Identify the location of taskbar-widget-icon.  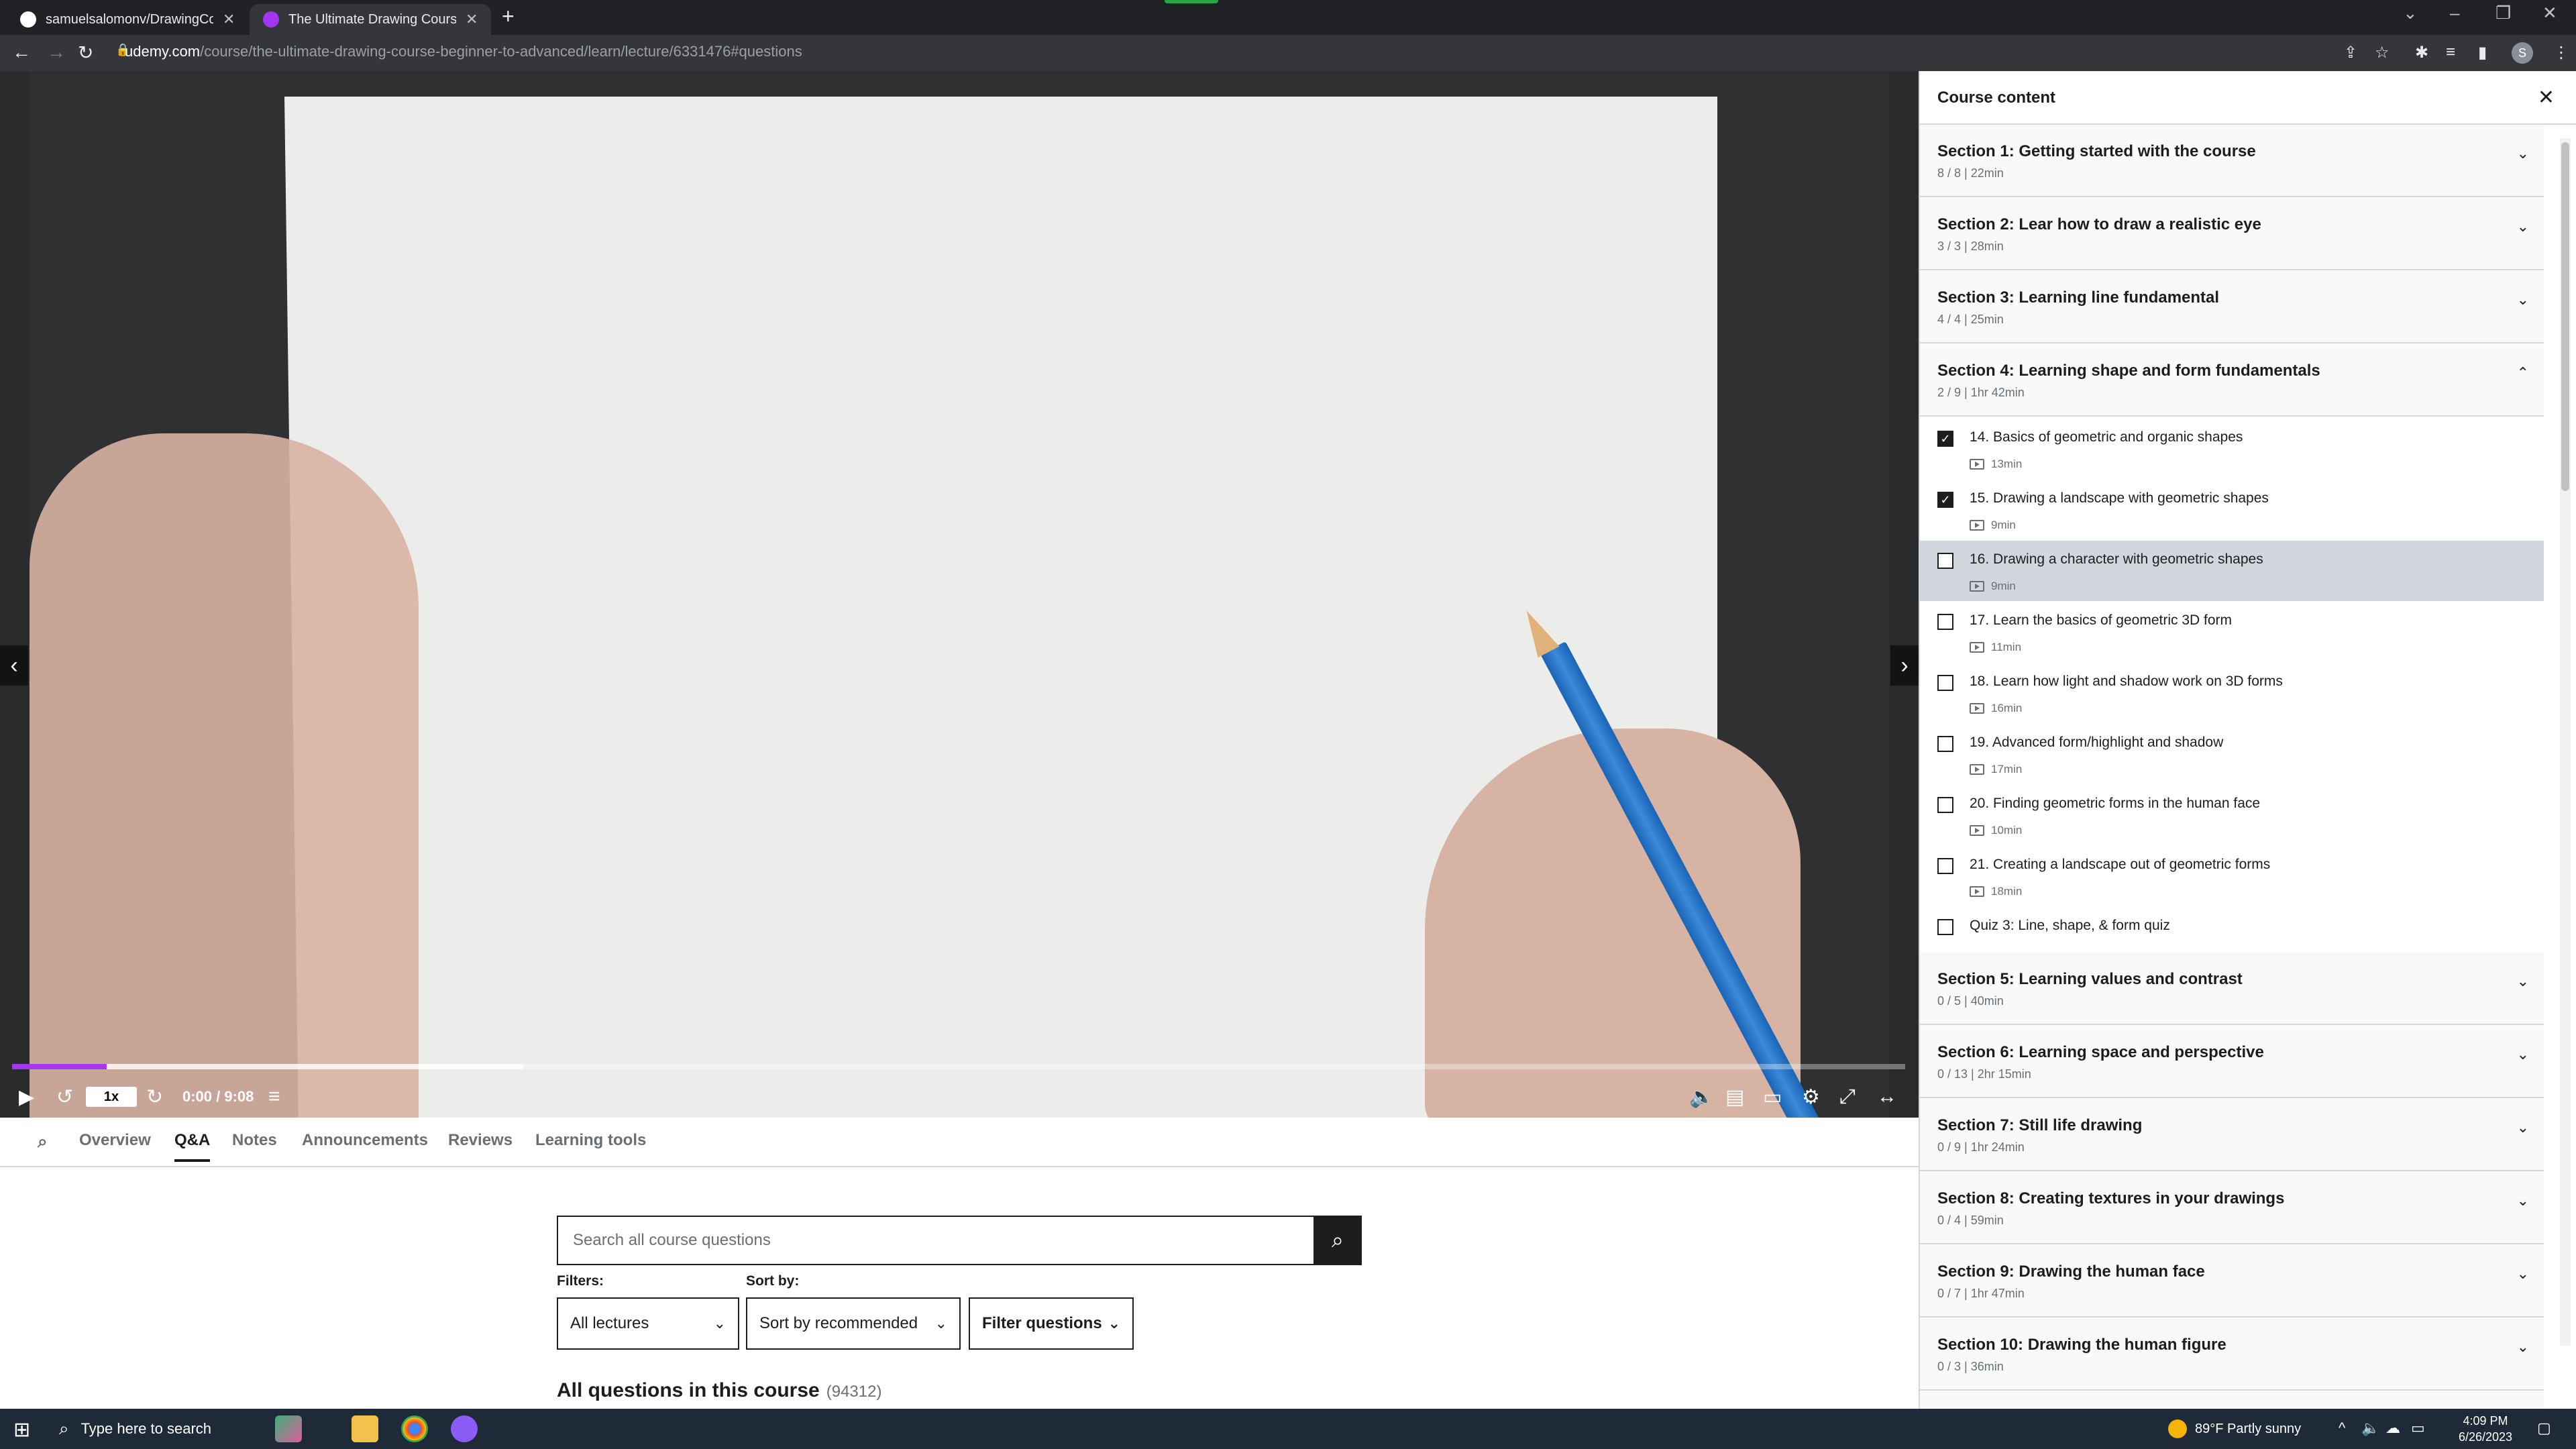
(288, 1428).